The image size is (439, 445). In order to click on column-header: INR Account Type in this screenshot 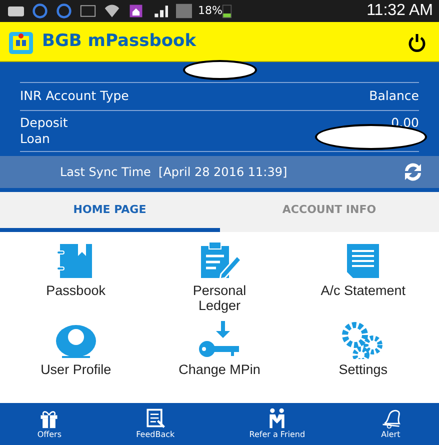, I will do `click(74, 96)`.